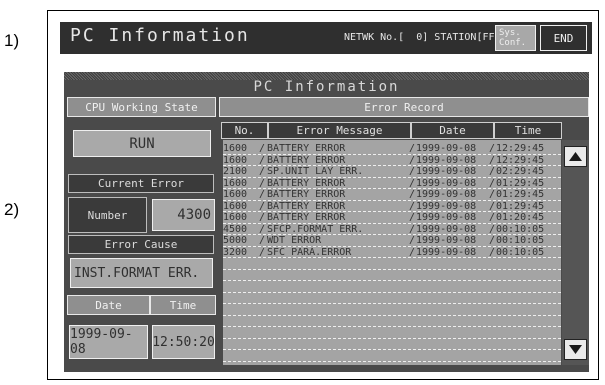 This screenshot has width=605, height=385. What do you see at coordinates (404, 107) in the screenshot?
I see `error-record-header: Error Record` at bounding box center [404, 107].